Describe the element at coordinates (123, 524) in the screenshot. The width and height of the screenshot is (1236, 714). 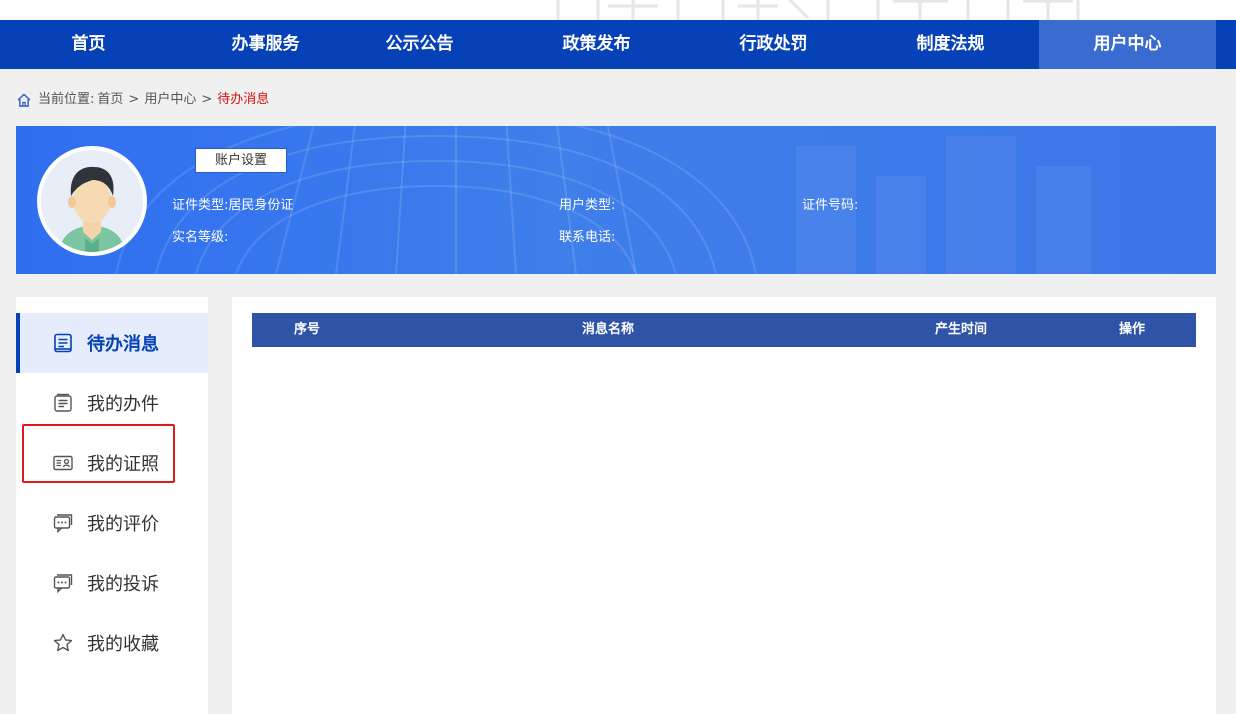
I see `sidebar-item-label: 我的评价` at that location.